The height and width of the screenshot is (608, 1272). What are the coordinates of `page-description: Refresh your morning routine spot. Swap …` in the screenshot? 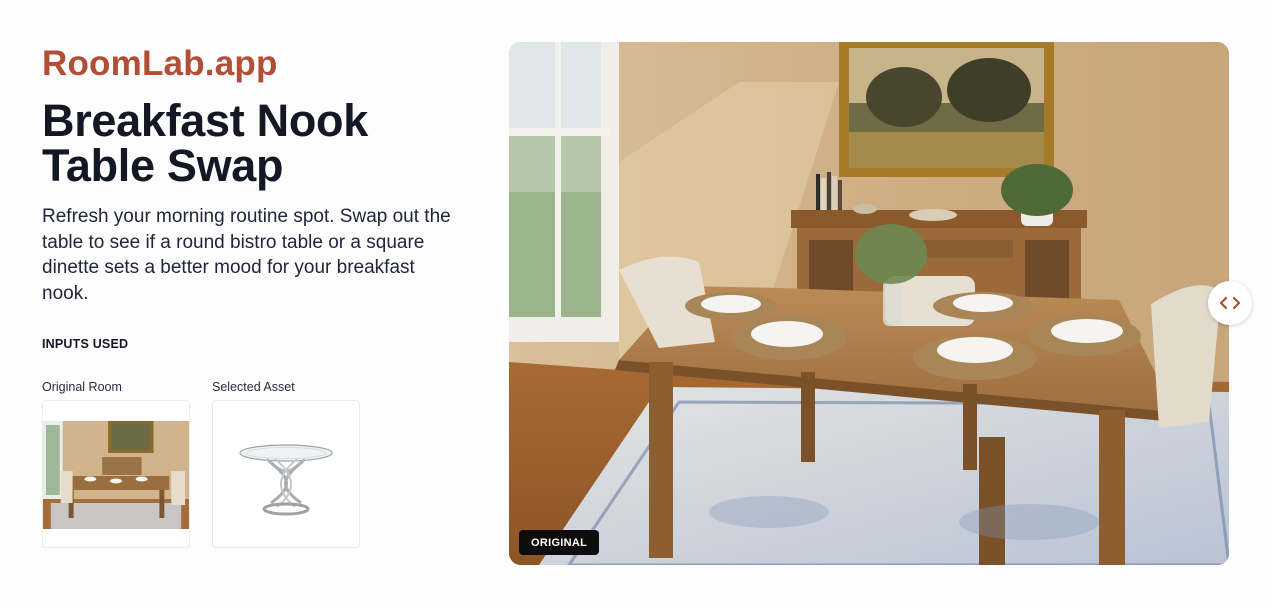 It's located at (246, 255).